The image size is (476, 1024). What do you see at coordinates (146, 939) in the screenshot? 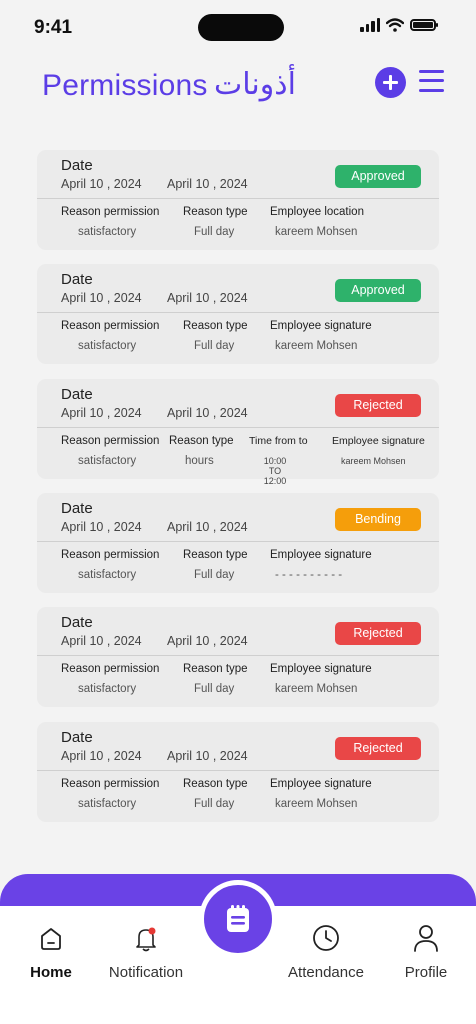
I see `bell-icon` at bounding box center [146, 939].